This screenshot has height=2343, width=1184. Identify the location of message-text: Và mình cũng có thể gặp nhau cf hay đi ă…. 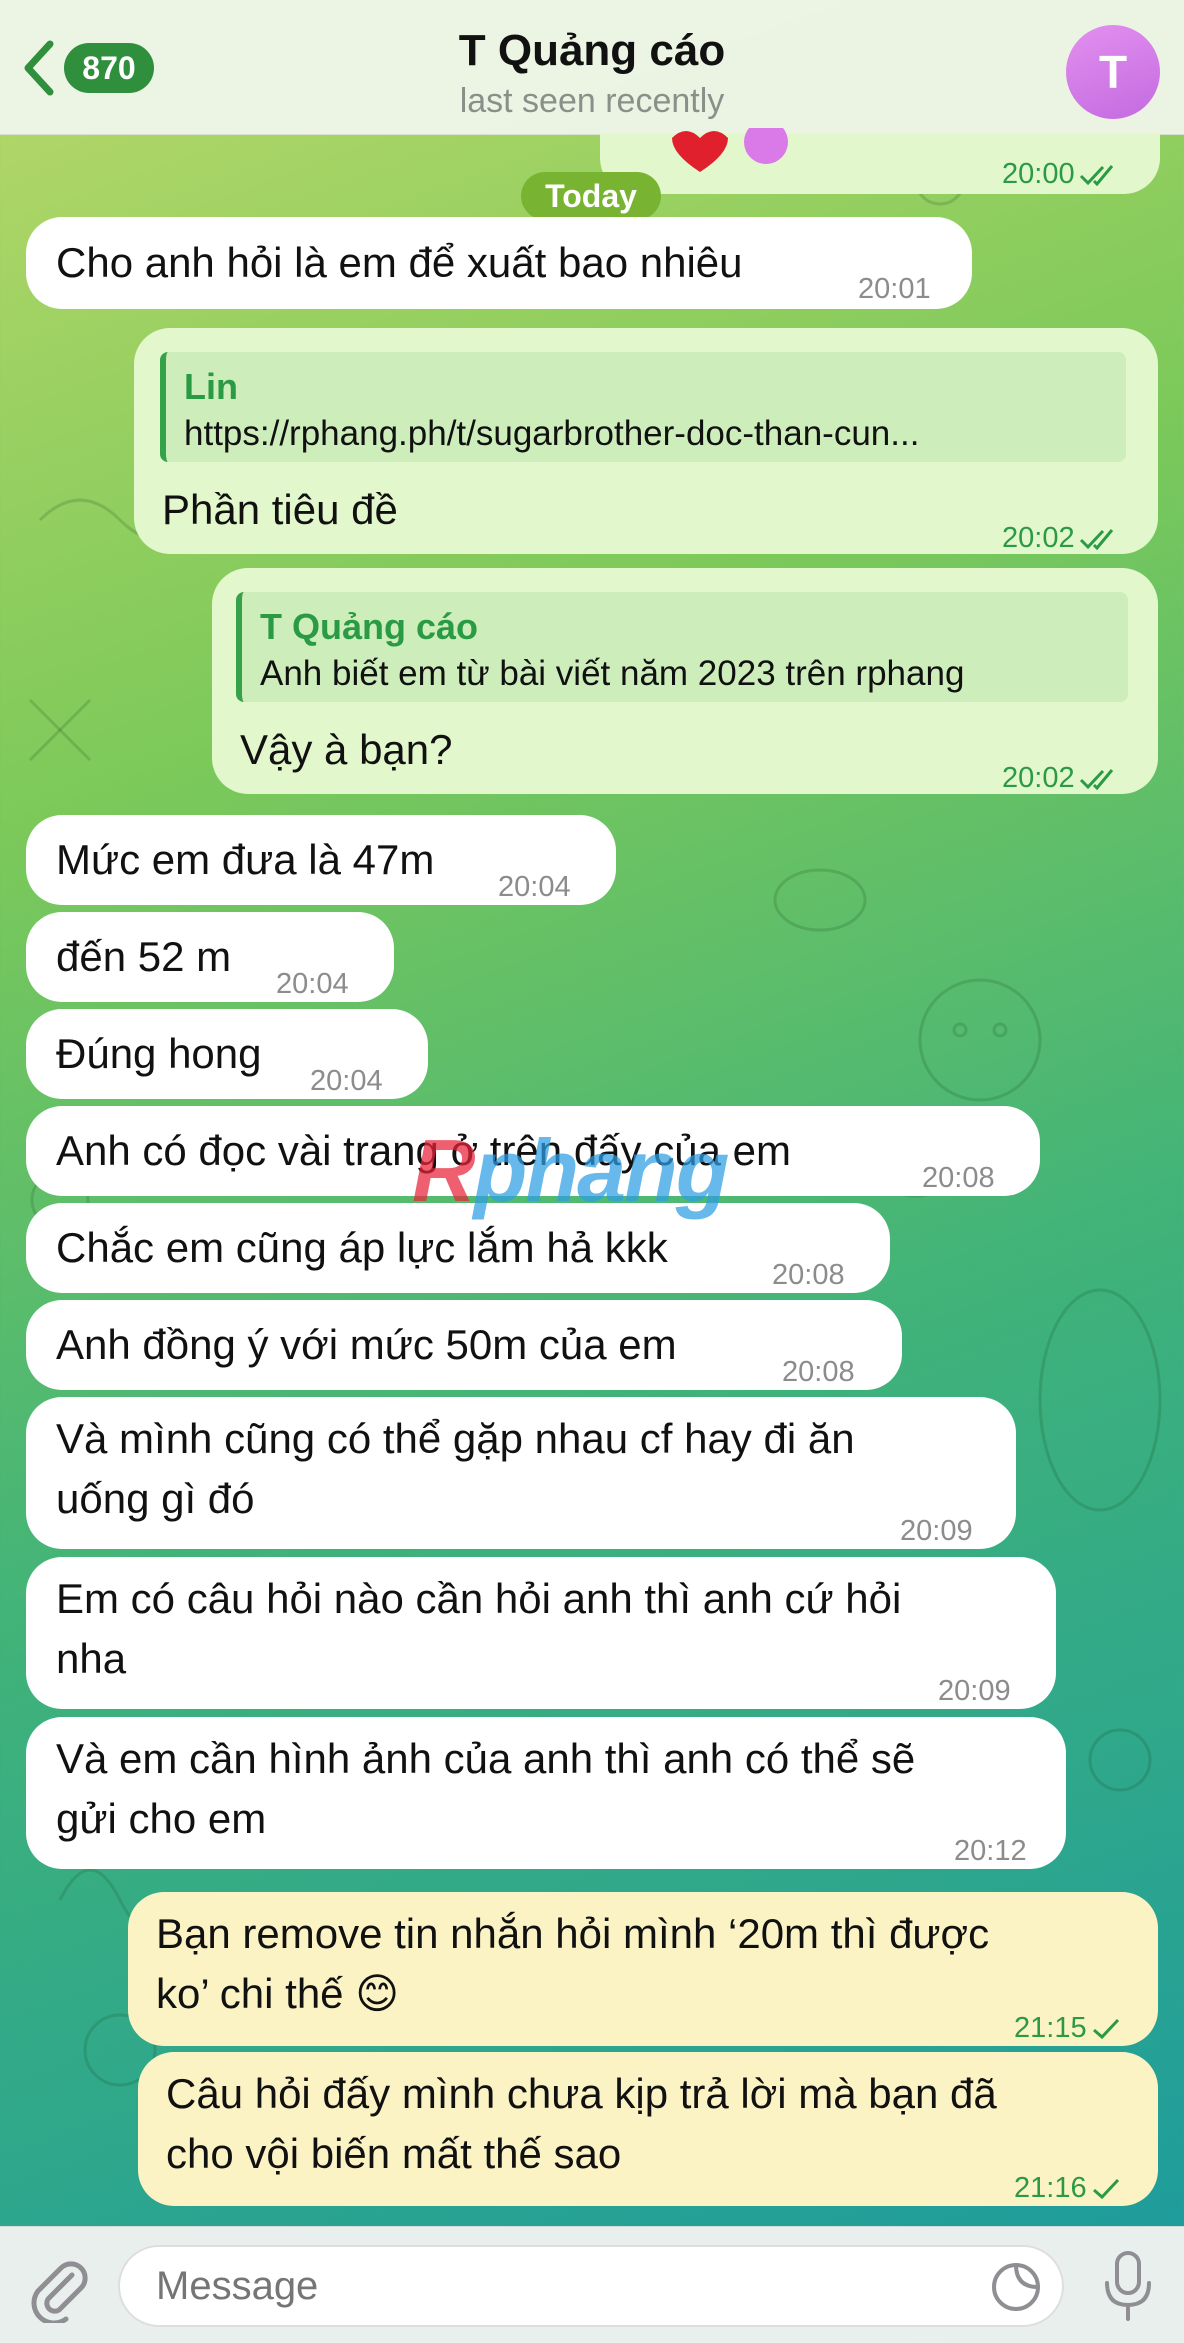
(455, 1468).